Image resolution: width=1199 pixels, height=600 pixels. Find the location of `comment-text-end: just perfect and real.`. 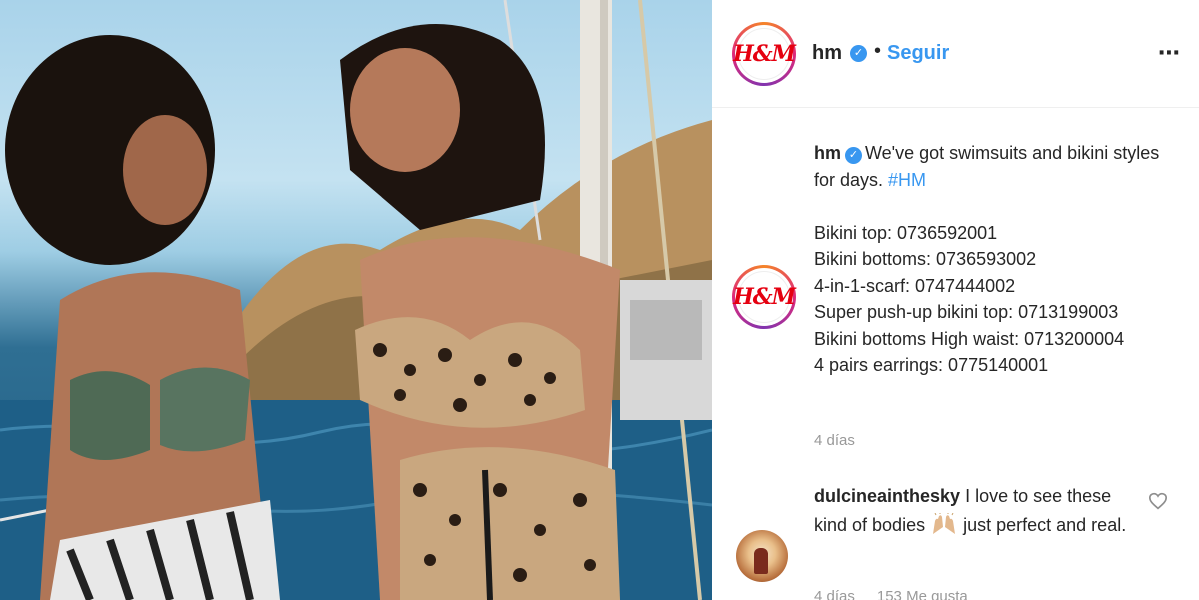

comment-text-end: just perfect and real. is located at coordinates (1045, 525).